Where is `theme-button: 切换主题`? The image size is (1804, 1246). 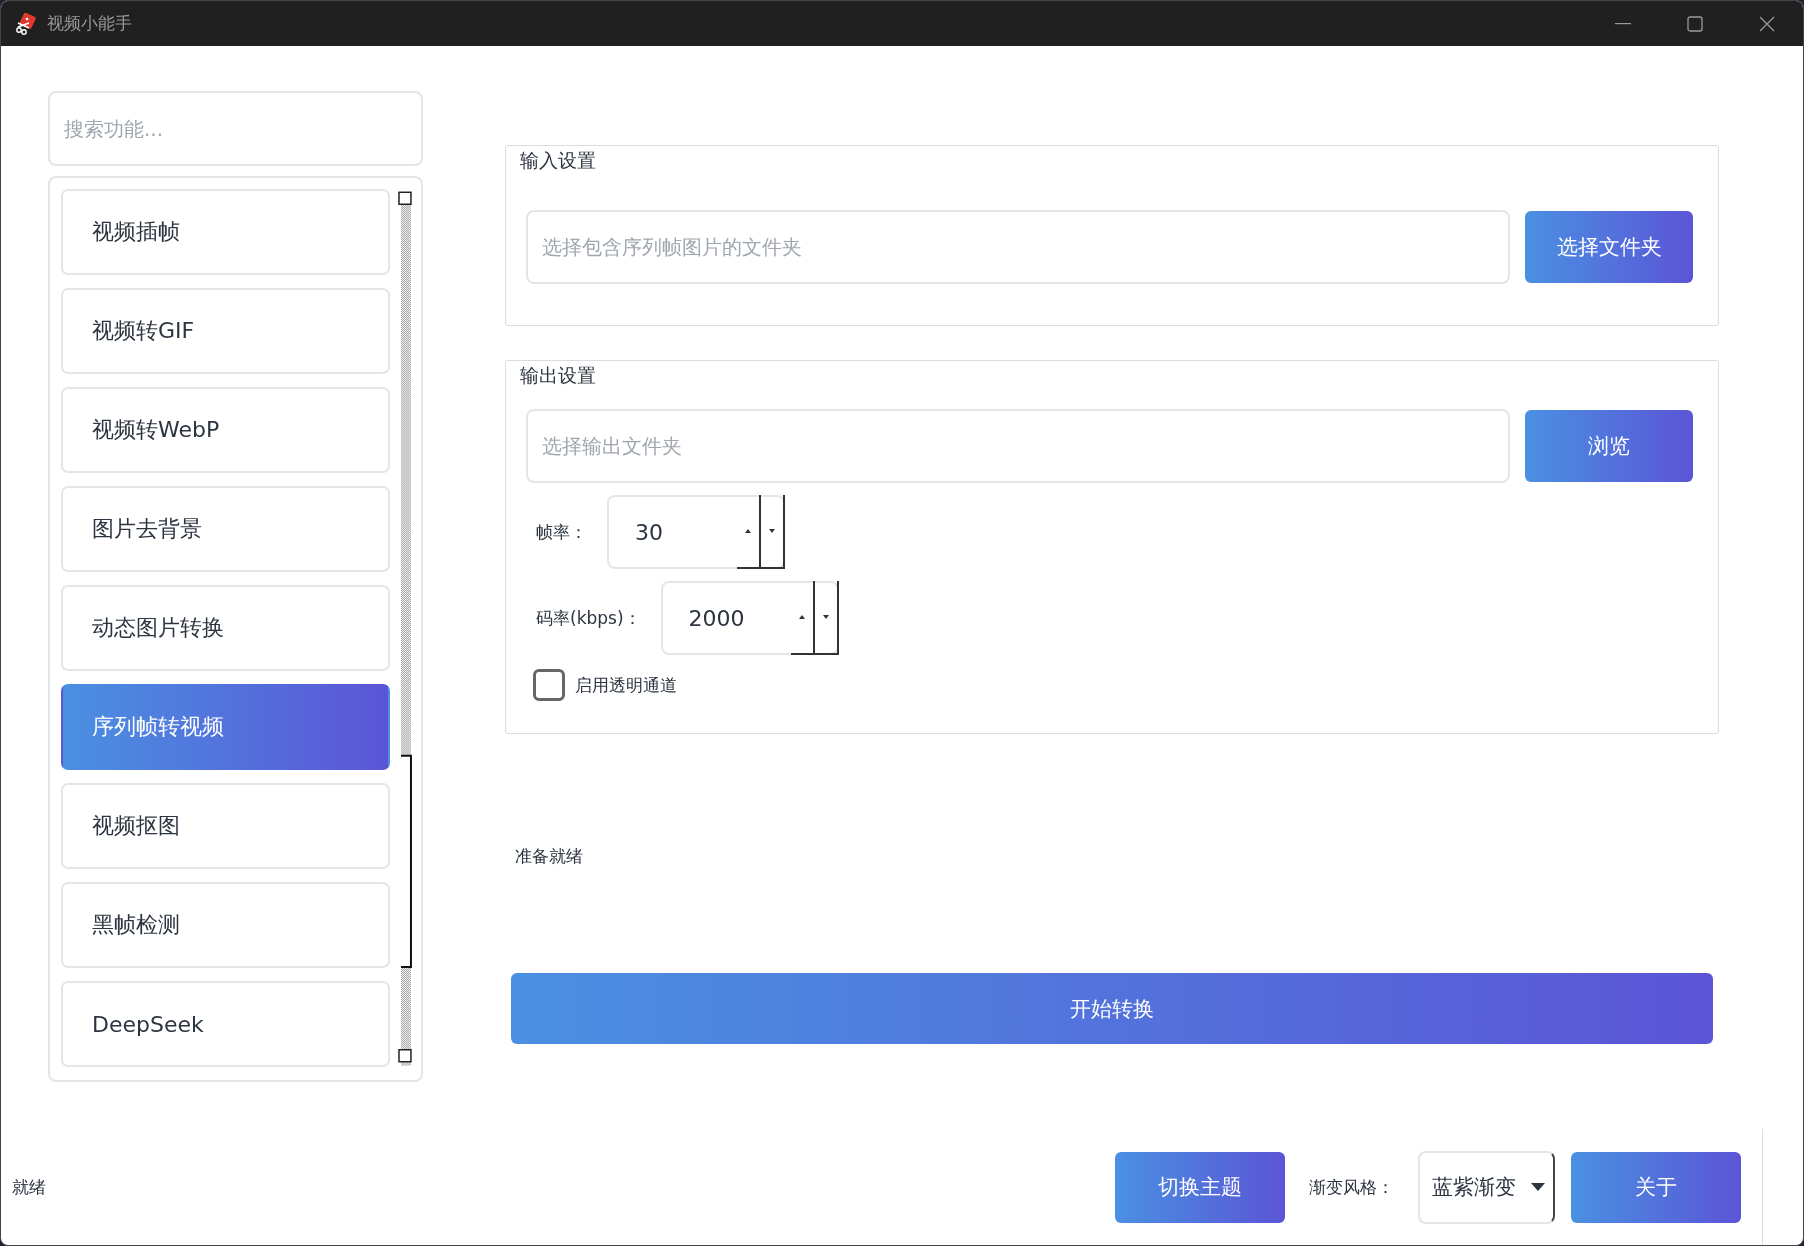
theme-button: 切换主题 is located at coordinates (1200, 1187).